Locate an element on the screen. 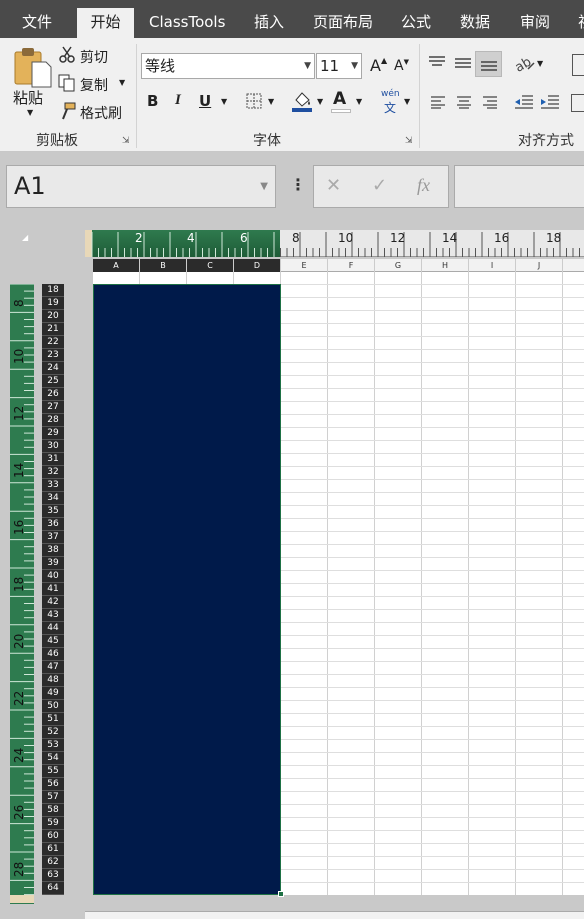 The height and width of the screenshot is (919, 584). tab-view: 视 is located at coordinates (581, 23).